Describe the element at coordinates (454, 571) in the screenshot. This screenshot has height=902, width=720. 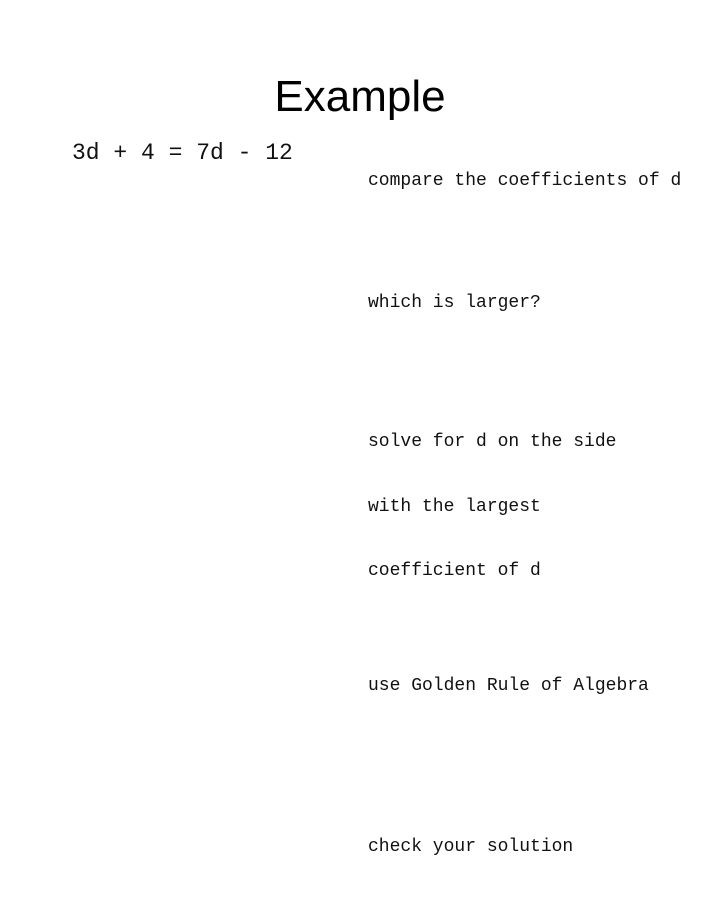
I see `note-line: coefficient of d` at that location.